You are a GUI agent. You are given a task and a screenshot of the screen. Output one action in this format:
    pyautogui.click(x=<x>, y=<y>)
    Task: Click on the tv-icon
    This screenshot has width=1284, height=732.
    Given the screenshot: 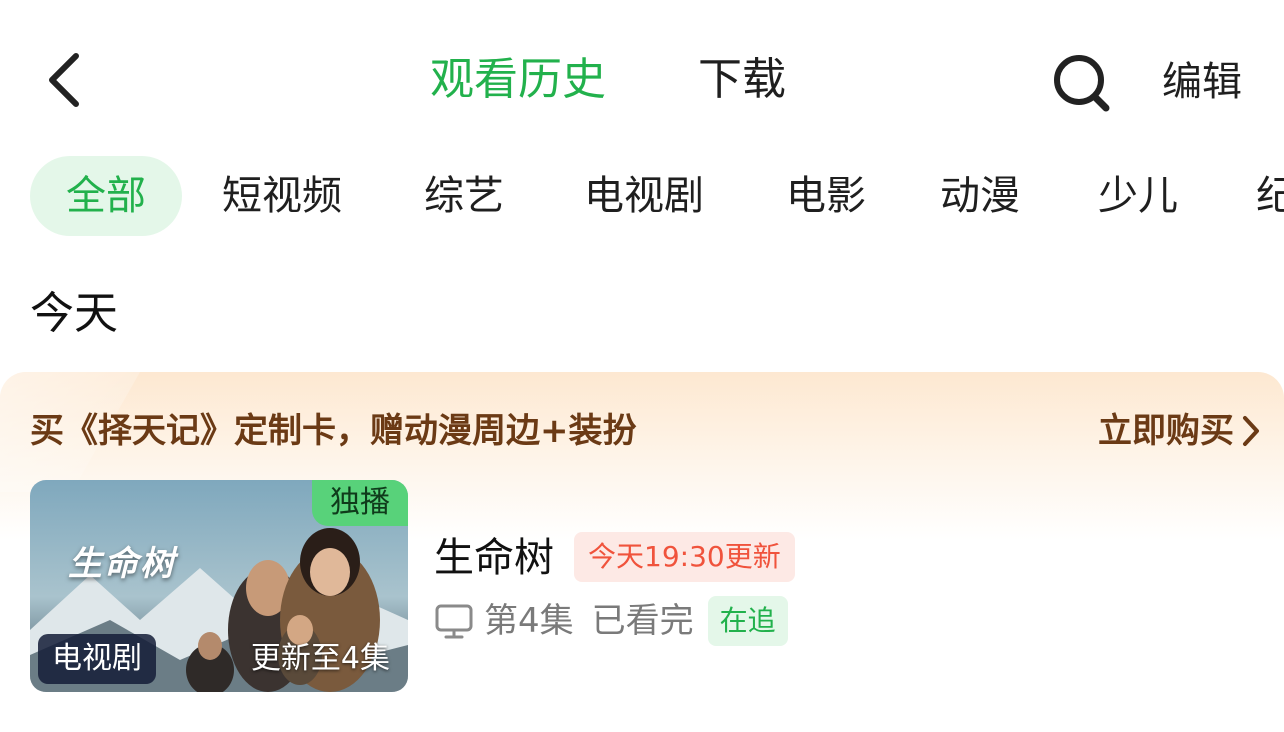 What is the action you would take?
    pyautogui.click(x=454, y=621)
    